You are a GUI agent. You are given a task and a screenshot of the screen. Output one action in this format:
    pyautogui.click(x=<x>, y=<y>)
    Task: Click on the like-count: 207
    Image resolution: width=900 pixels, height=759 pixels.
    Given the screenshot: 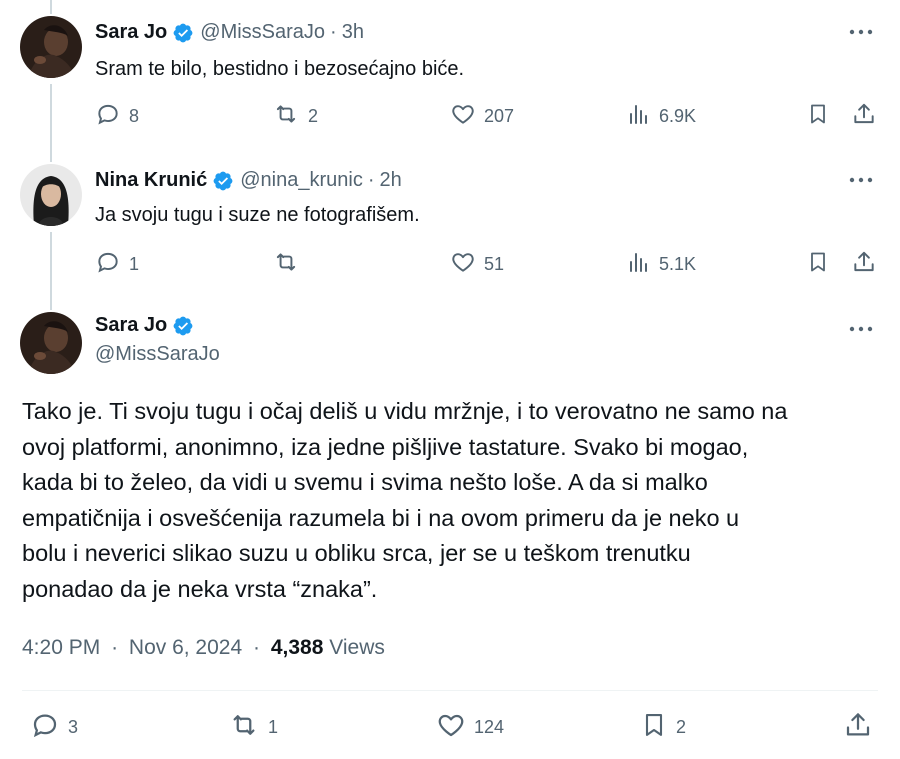 What is the action you would take?
    pyautogui.click(x=499, y=115)
    